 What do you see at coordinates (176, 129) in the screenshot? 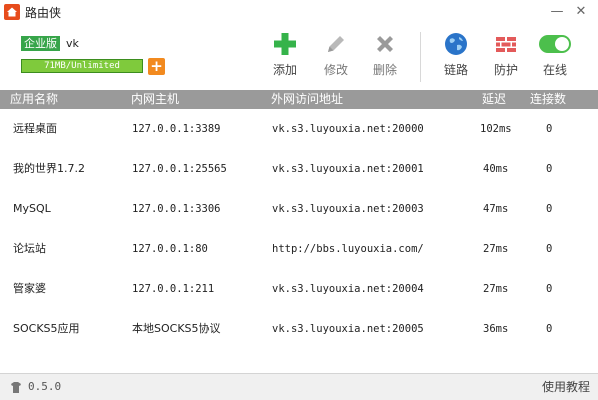
I see `internal-host: 127.0.0.1:3389` at bounding box center [176, 129].